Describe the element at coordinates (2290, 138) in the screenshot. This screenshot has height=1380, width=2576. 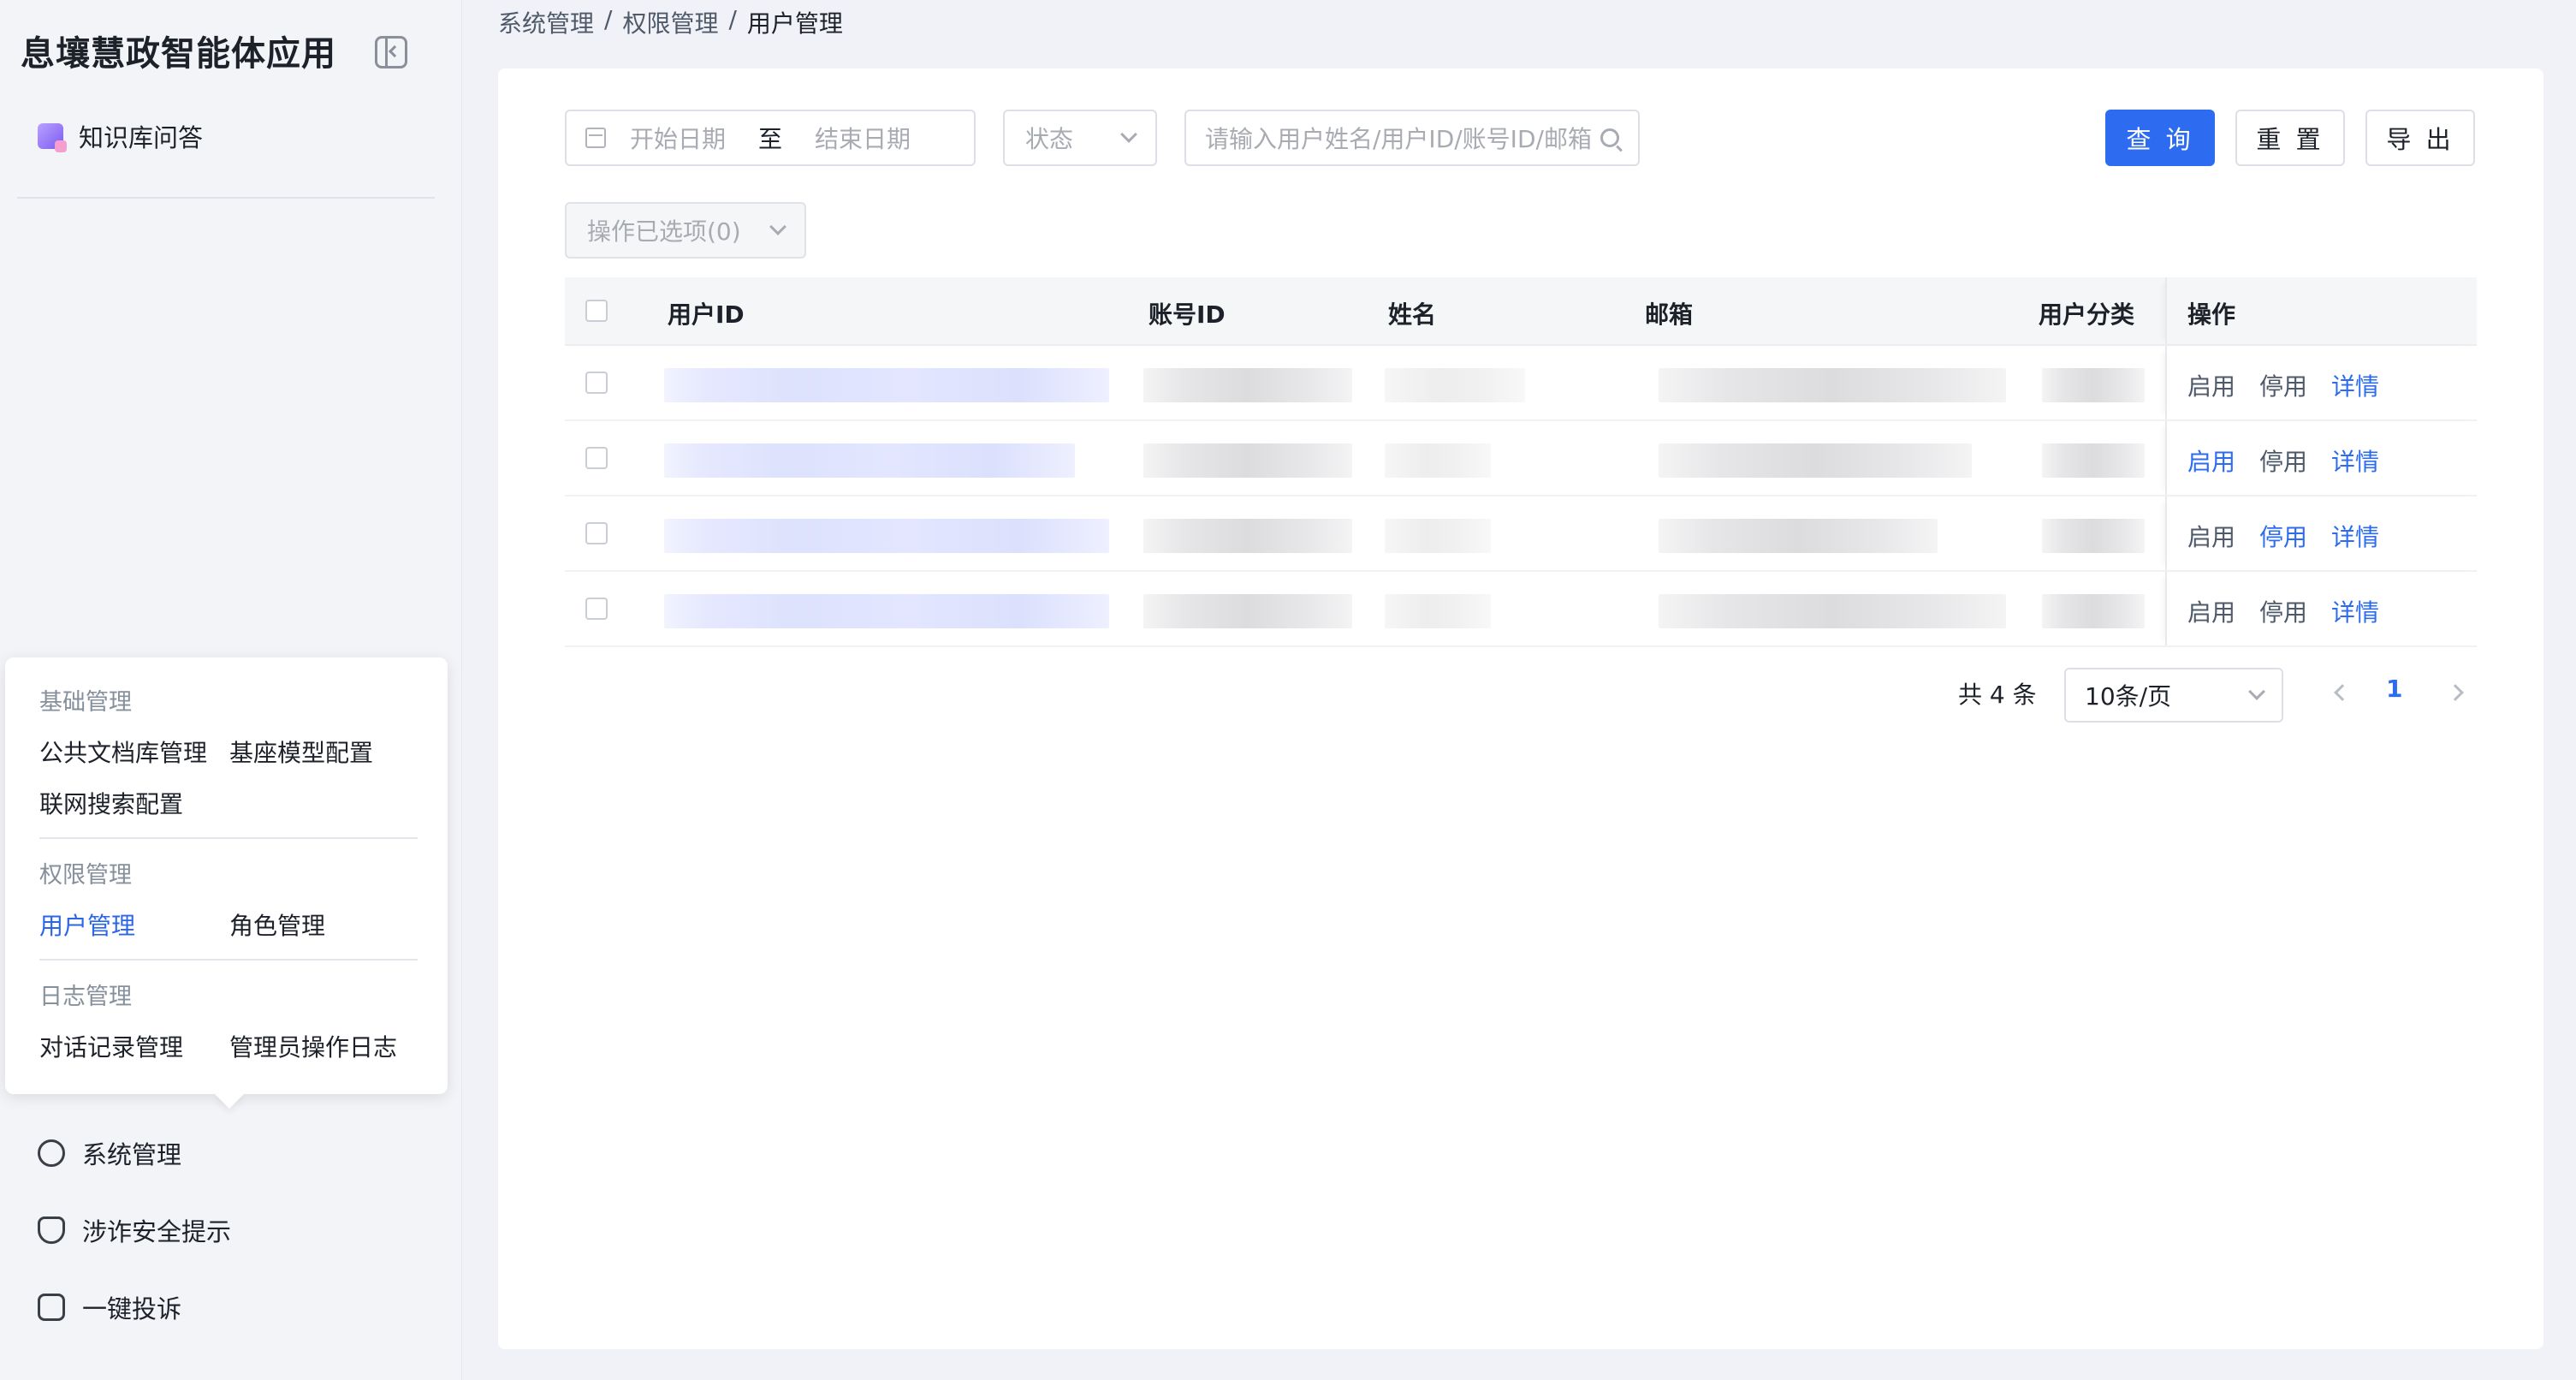
I see `reset-button: 重 置` at that location.